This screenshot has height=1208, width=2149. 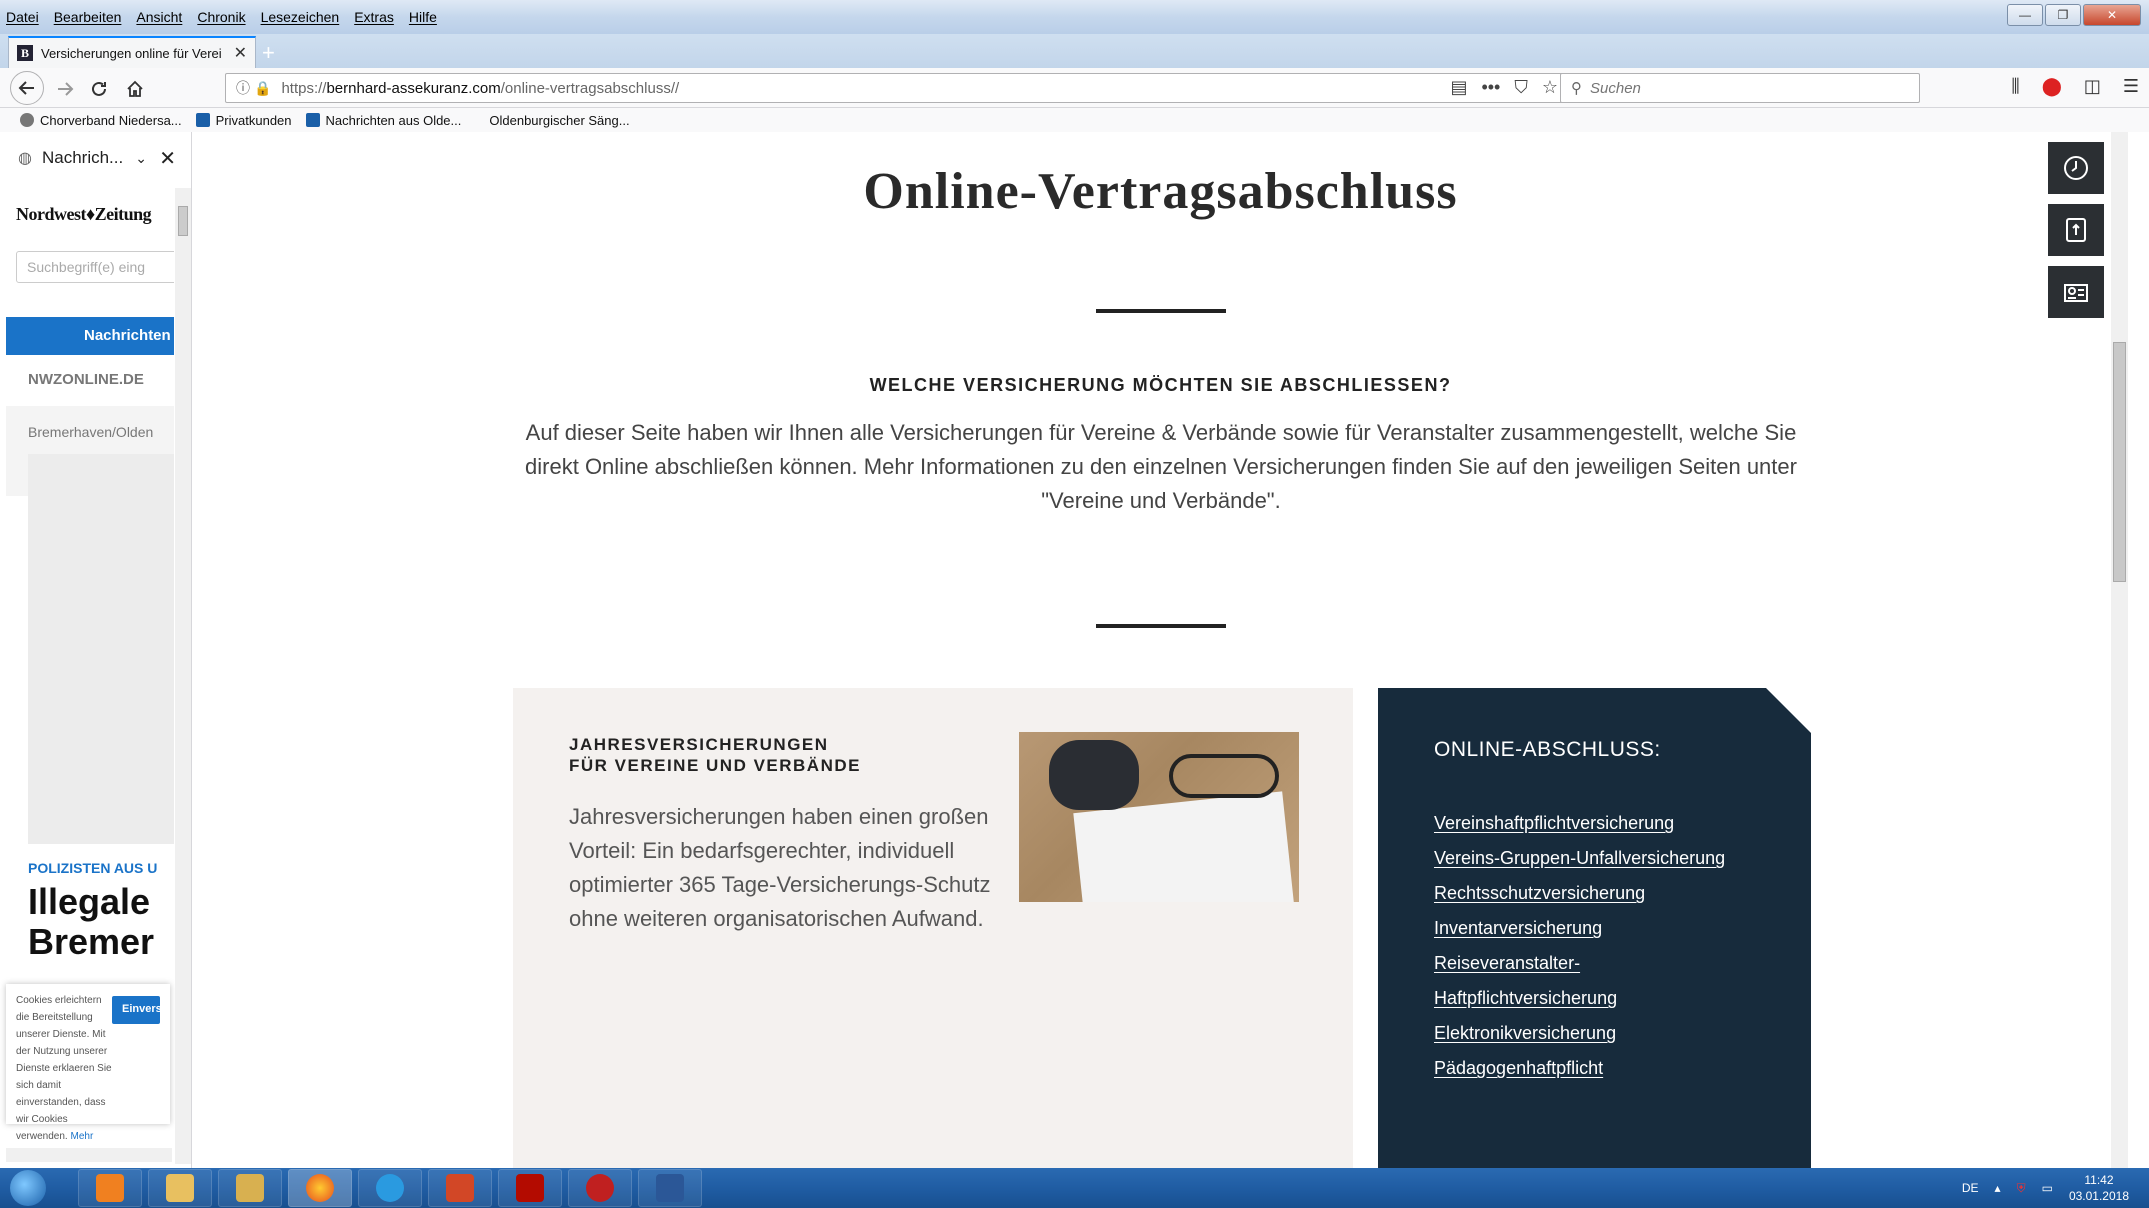 I want to click on acrobat-button, so click(x=530, y=1188).